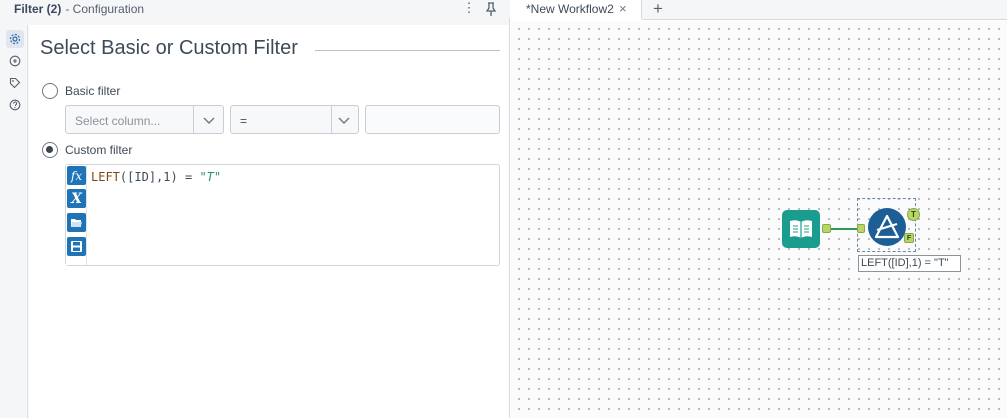 This screenshot has height=418, width=1007. Describe the element at coordinates (255, 9) in the screenshot. I see `config-header: Filter (2) - Configuration ⋮` at that location.